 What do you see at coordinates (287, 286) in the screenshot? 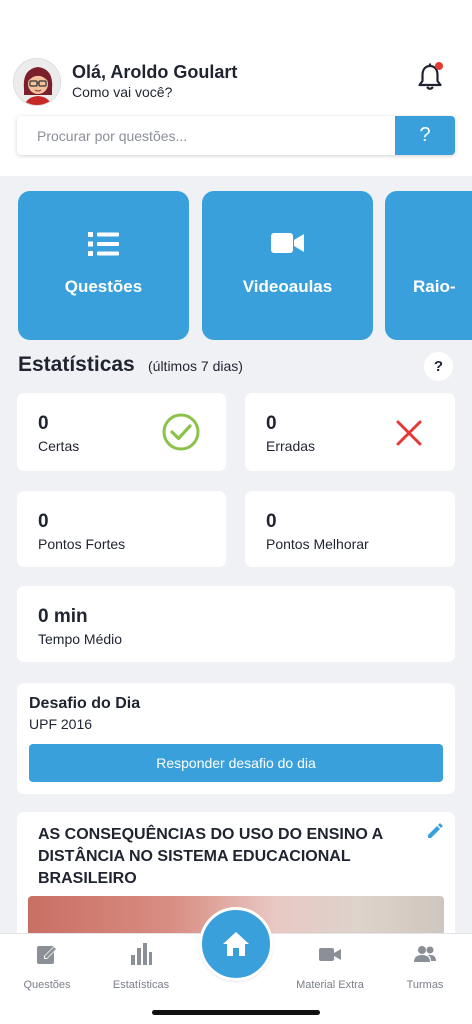
I see `tile-label: Videoaulas` at bounding box center [287, 286].